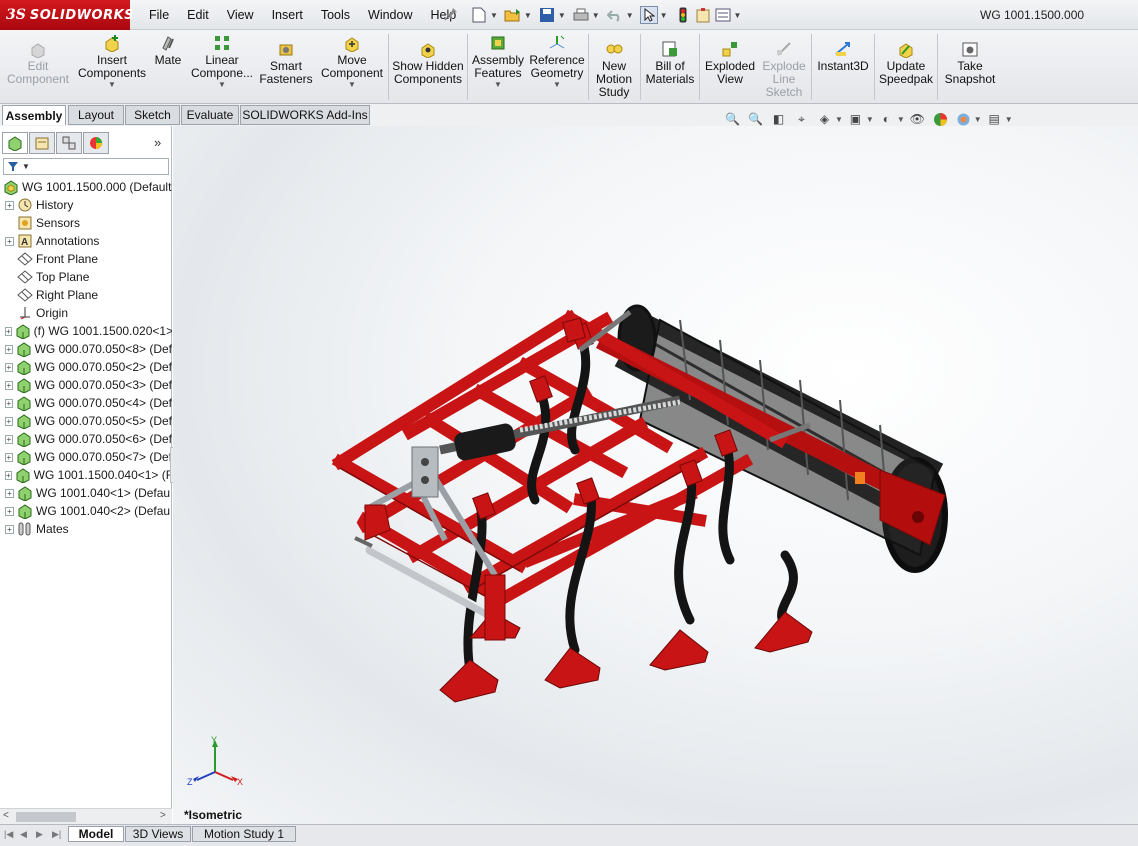 The image size is (1138, 846). What do you see at coordinates (86, 295) in the screenshot?
I see `tree-item: Right Plane` at bounding box center [86, 295].